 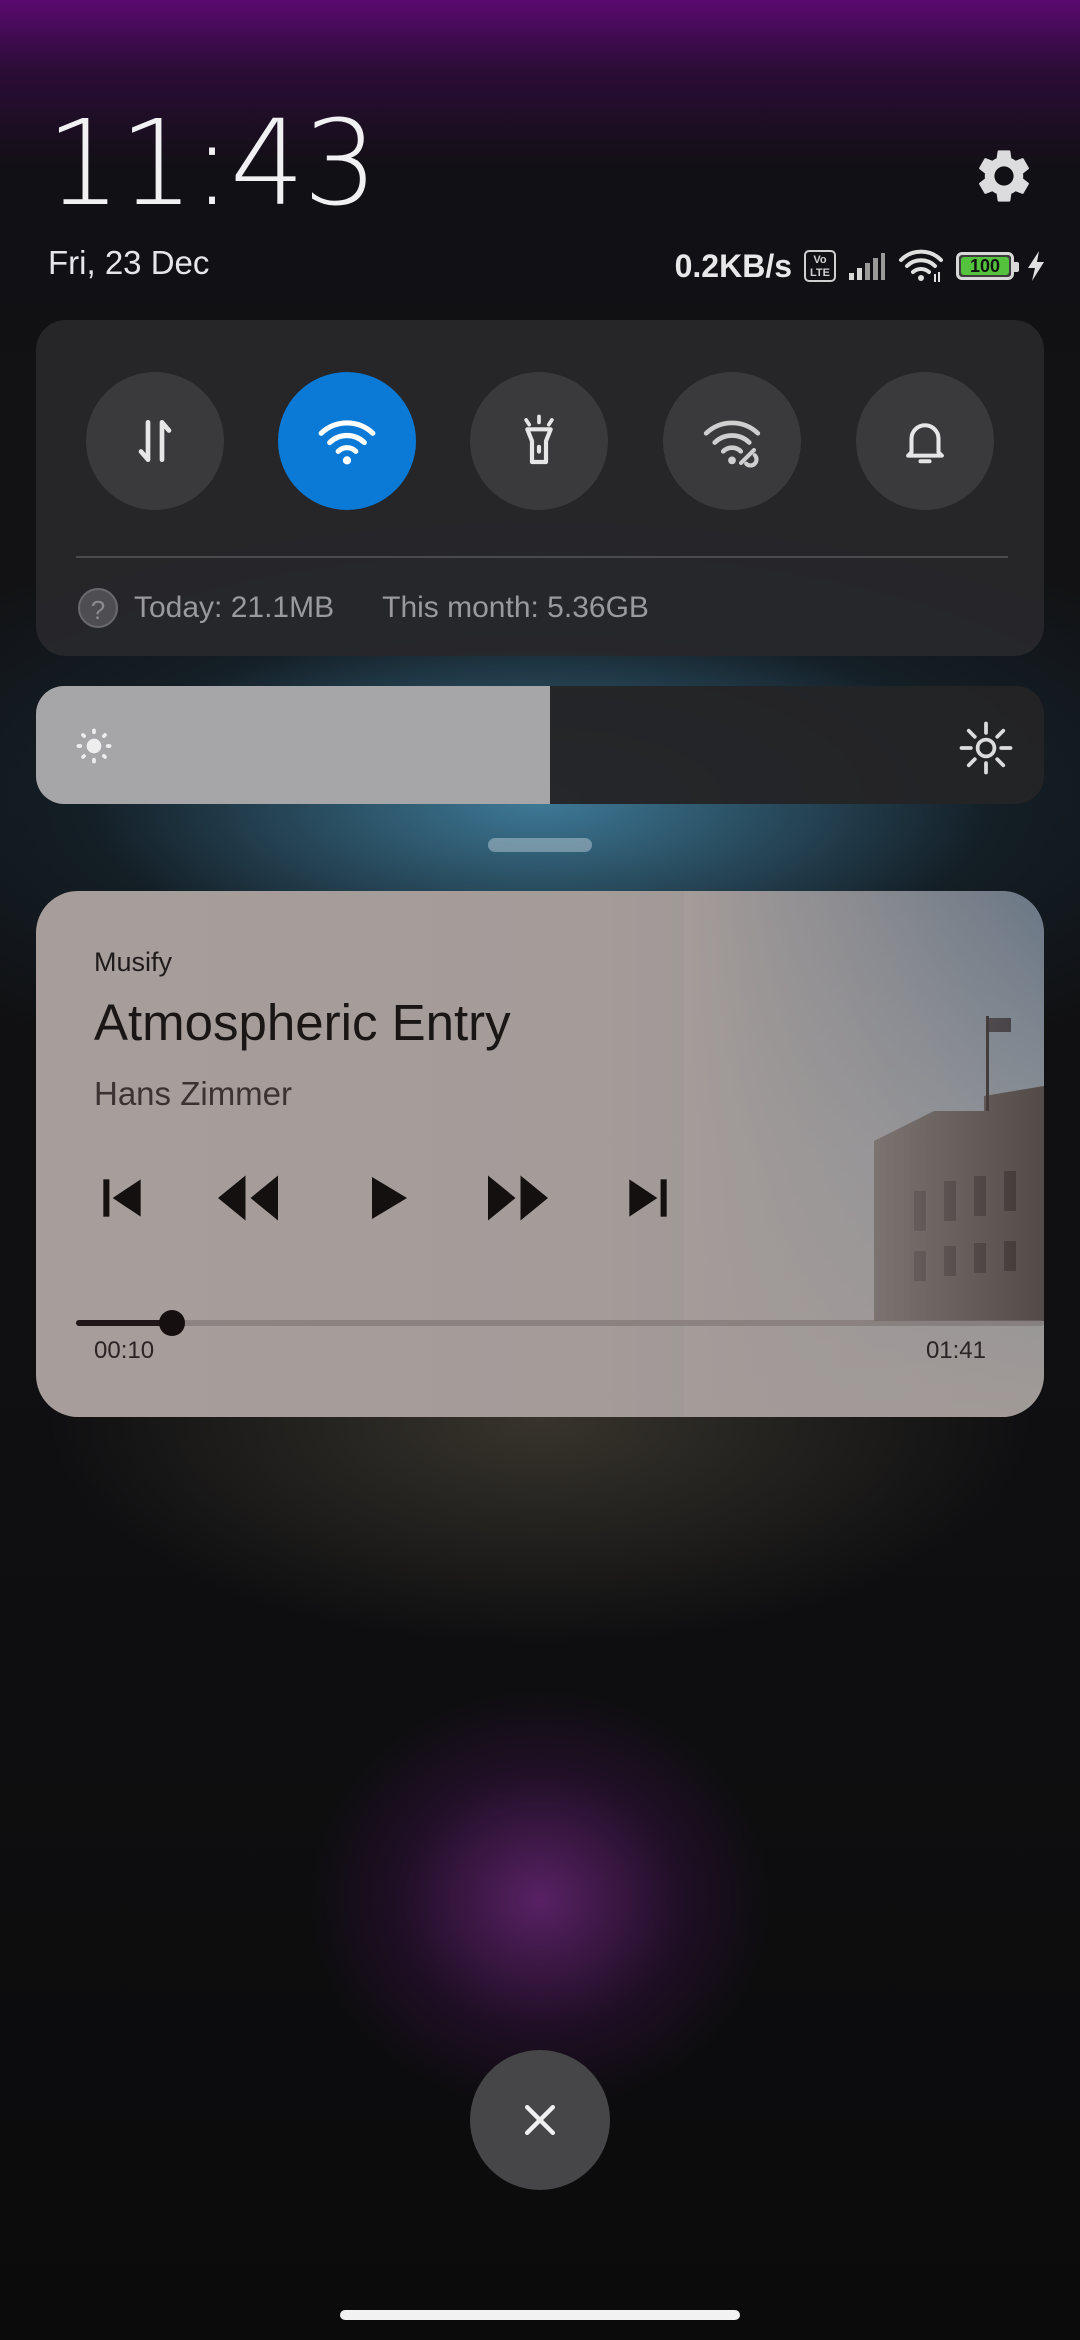 I want to click on quick-settings-panel: ? Today: 21.1MB This month: 5.36GB, so click(x=540, y=488).